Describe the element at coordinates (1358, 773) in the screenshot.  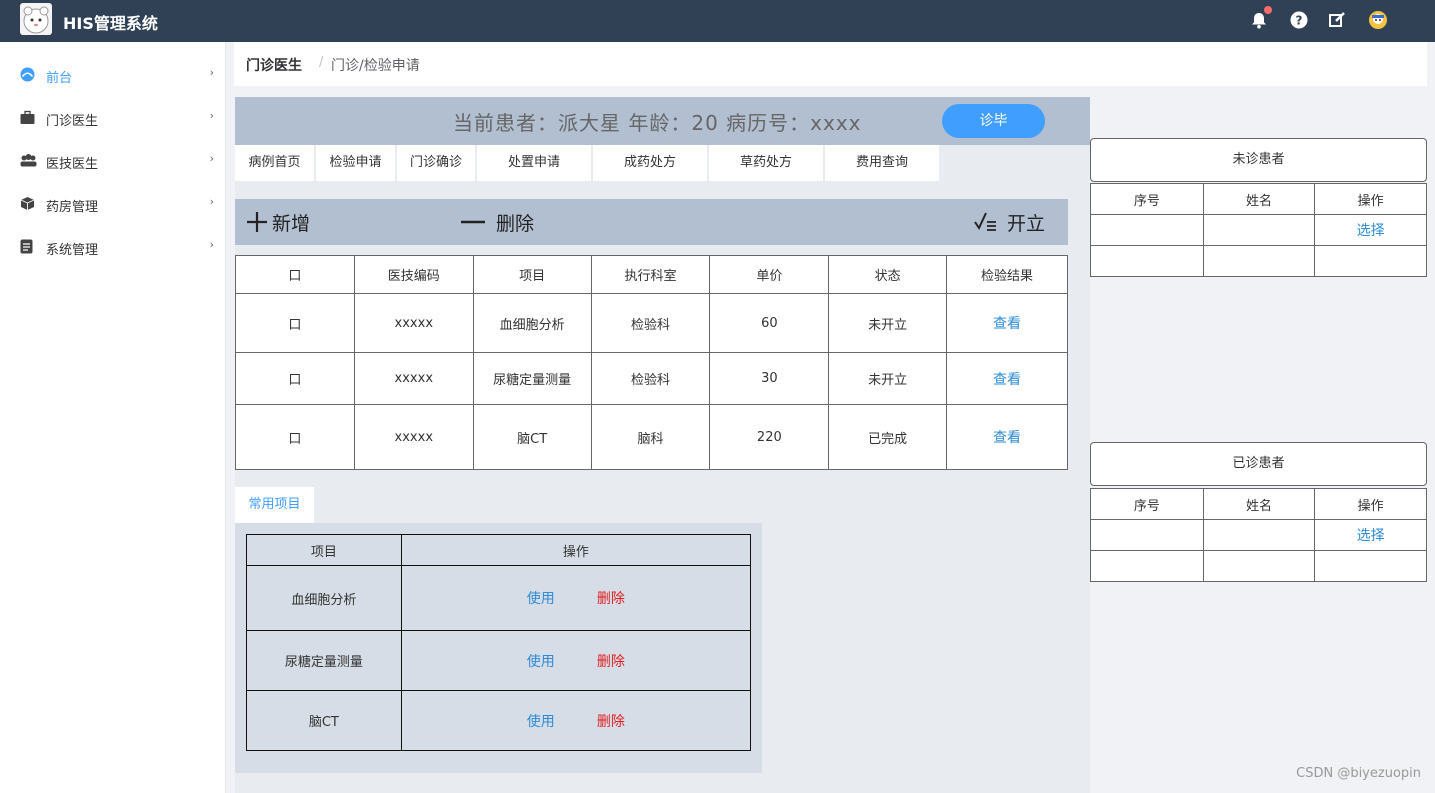
I see `watermark-text: CSDN @biyezuopin` at that location.